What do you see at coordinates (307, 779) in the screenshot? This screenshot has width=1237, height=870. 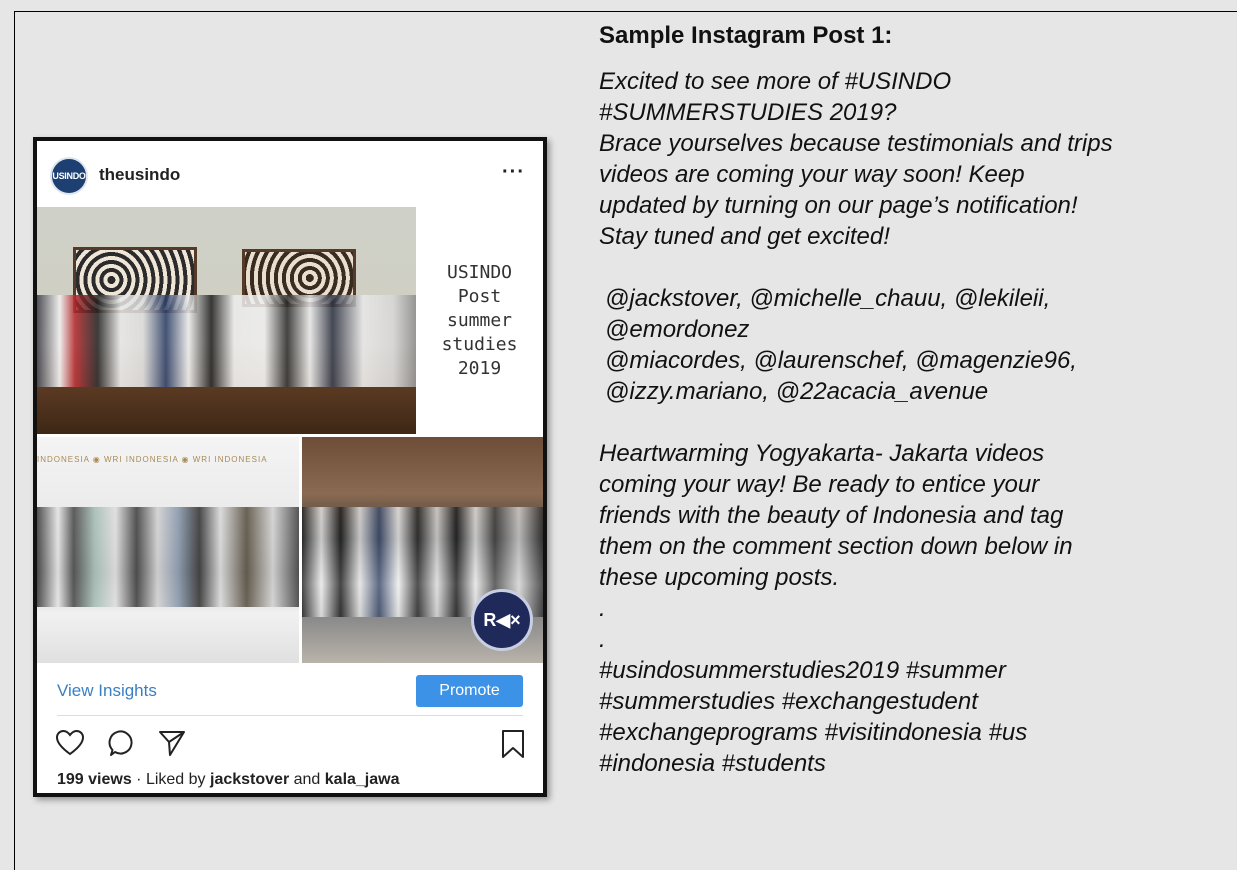 I see `liked-and: and` at bounding box center [307, 779].